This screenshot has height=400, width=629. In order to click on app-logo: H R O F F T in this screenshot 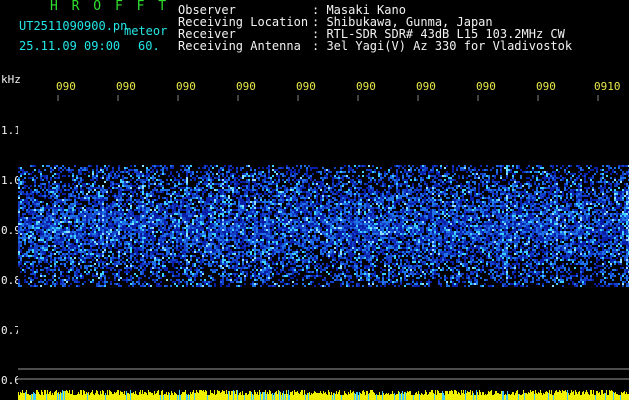, I will do `click(110, 7)`.